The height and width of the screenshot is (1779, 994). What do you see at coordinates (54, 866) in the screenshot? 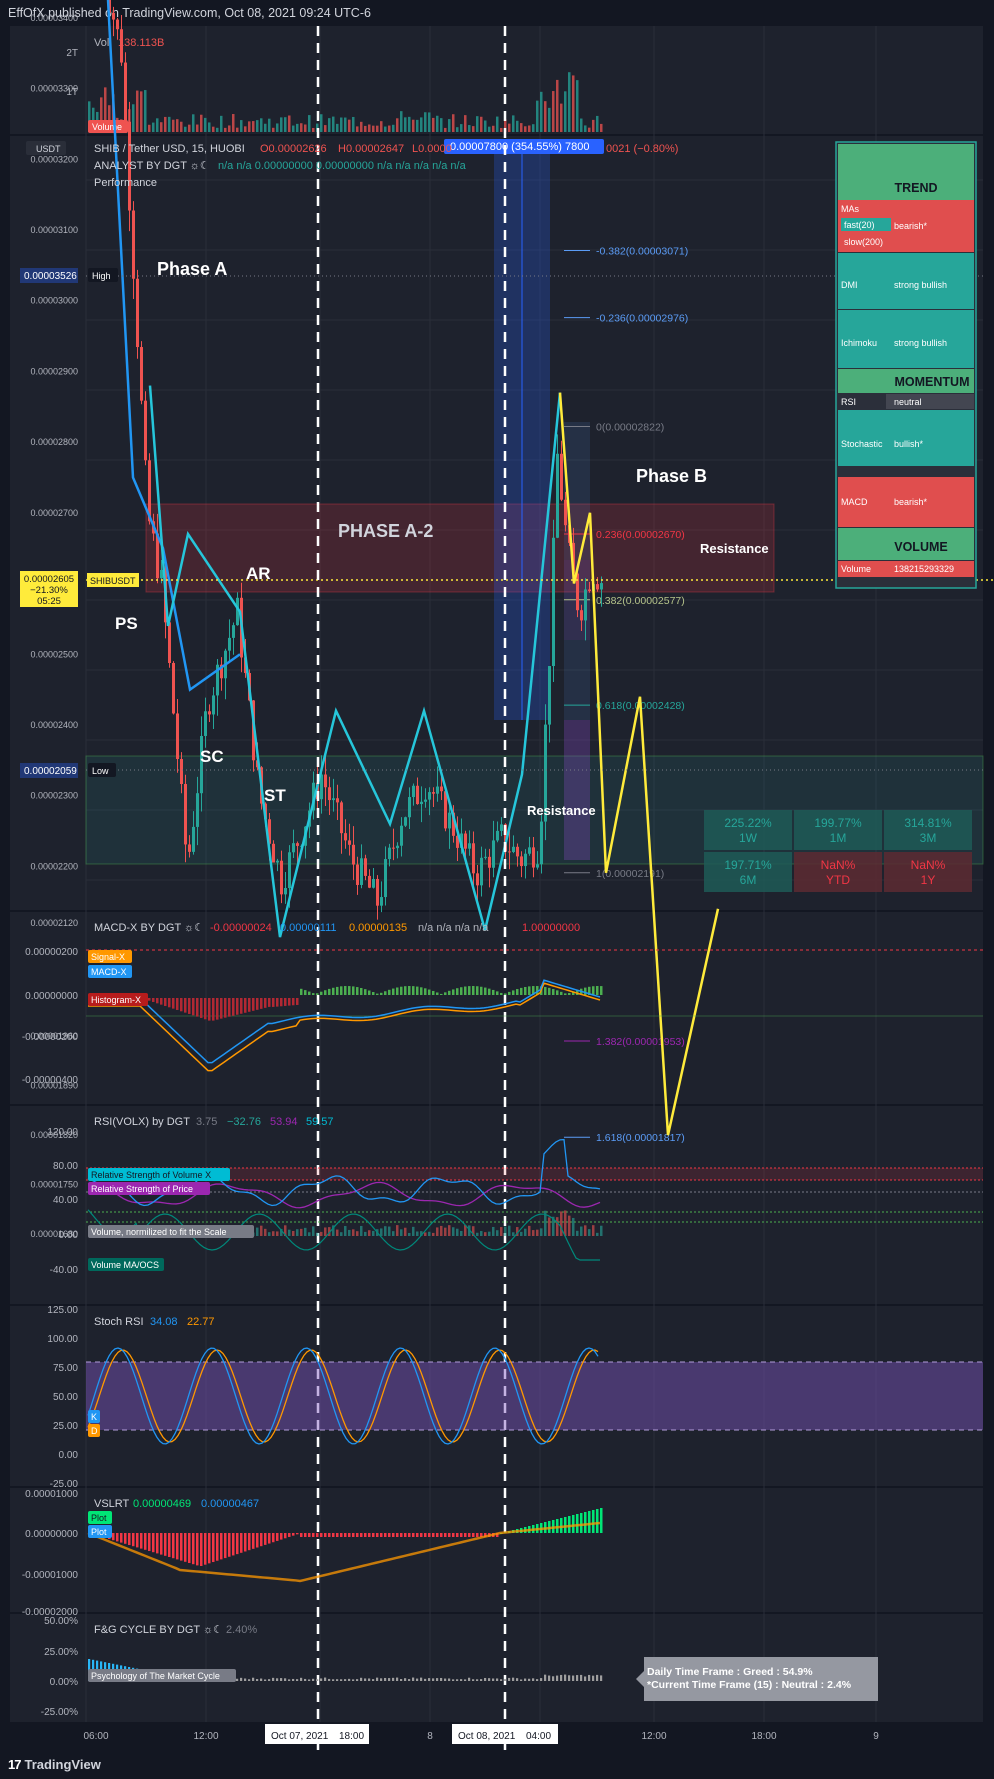
I see `price-tick: 0.00002200` at bounding box center [54, 866].